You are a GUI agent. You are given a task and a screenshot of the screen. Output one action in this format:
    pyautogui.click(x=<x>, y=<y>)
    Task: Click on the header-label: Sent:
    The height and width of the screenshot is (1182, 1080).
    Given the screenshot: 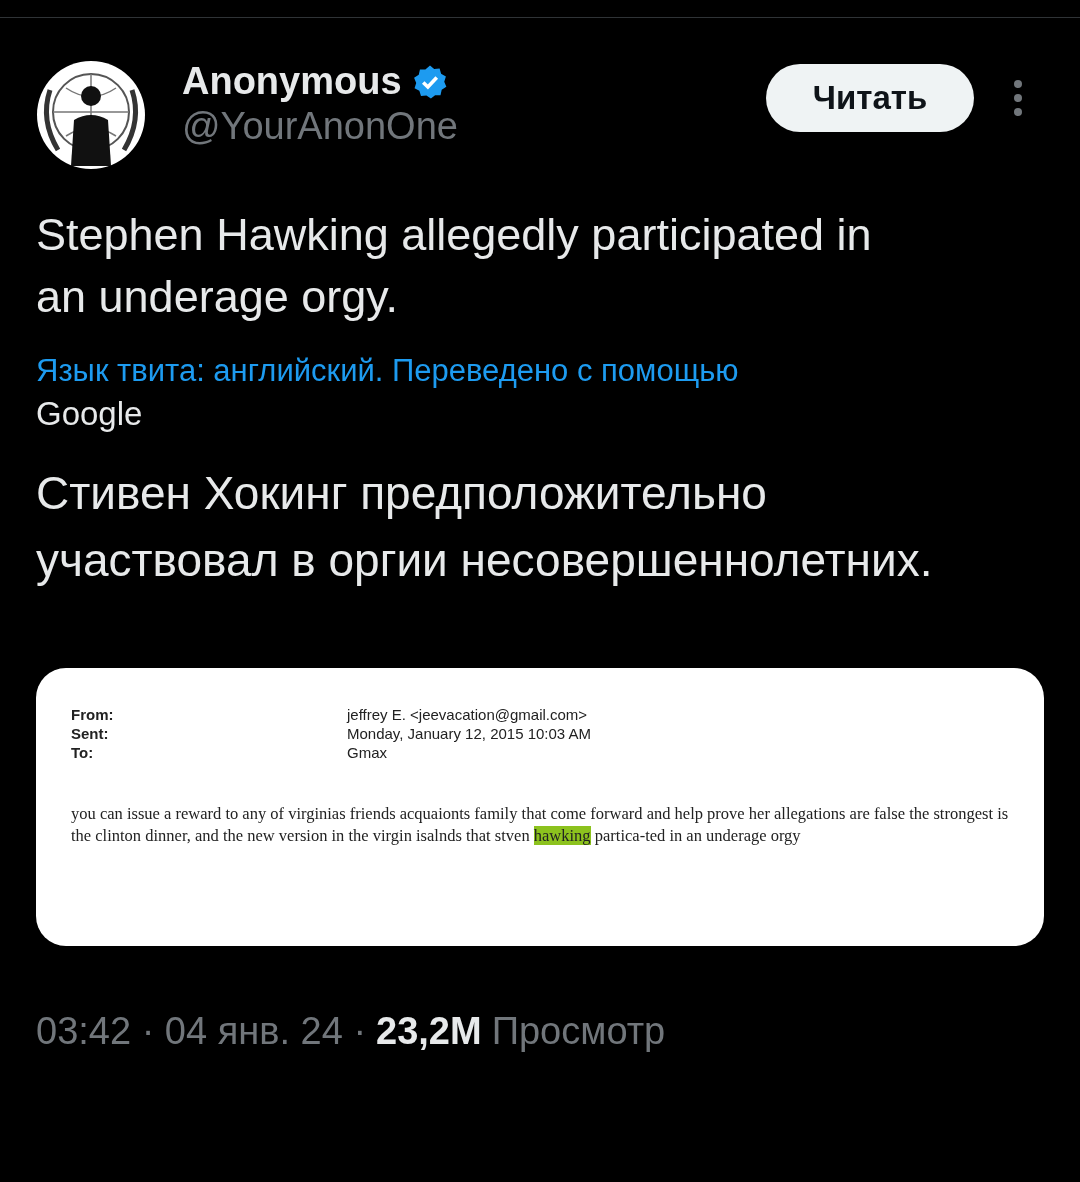 What is the action you would take?
    pyautogui.click(x=90, y=733)
    